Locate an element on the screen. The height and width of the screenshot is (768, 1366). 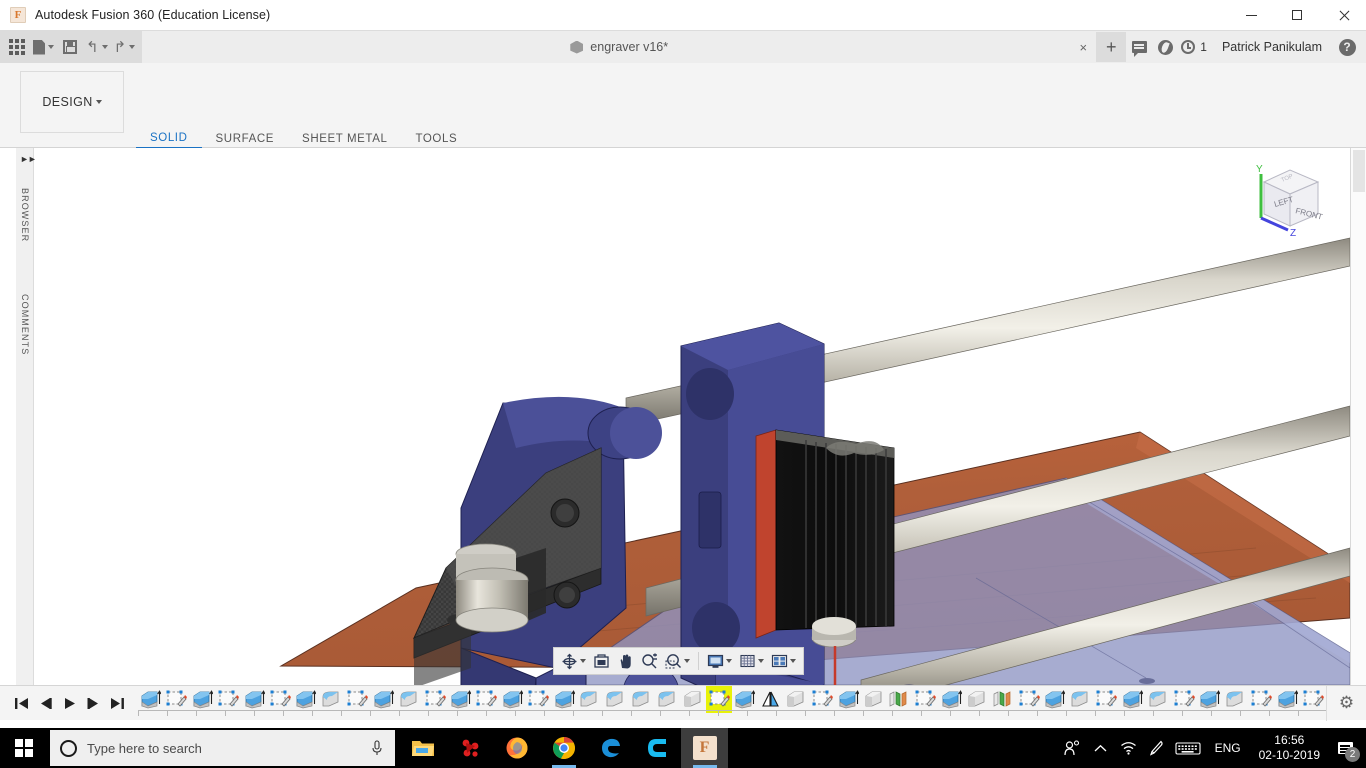
save-button is located at coordinates (70, 47).